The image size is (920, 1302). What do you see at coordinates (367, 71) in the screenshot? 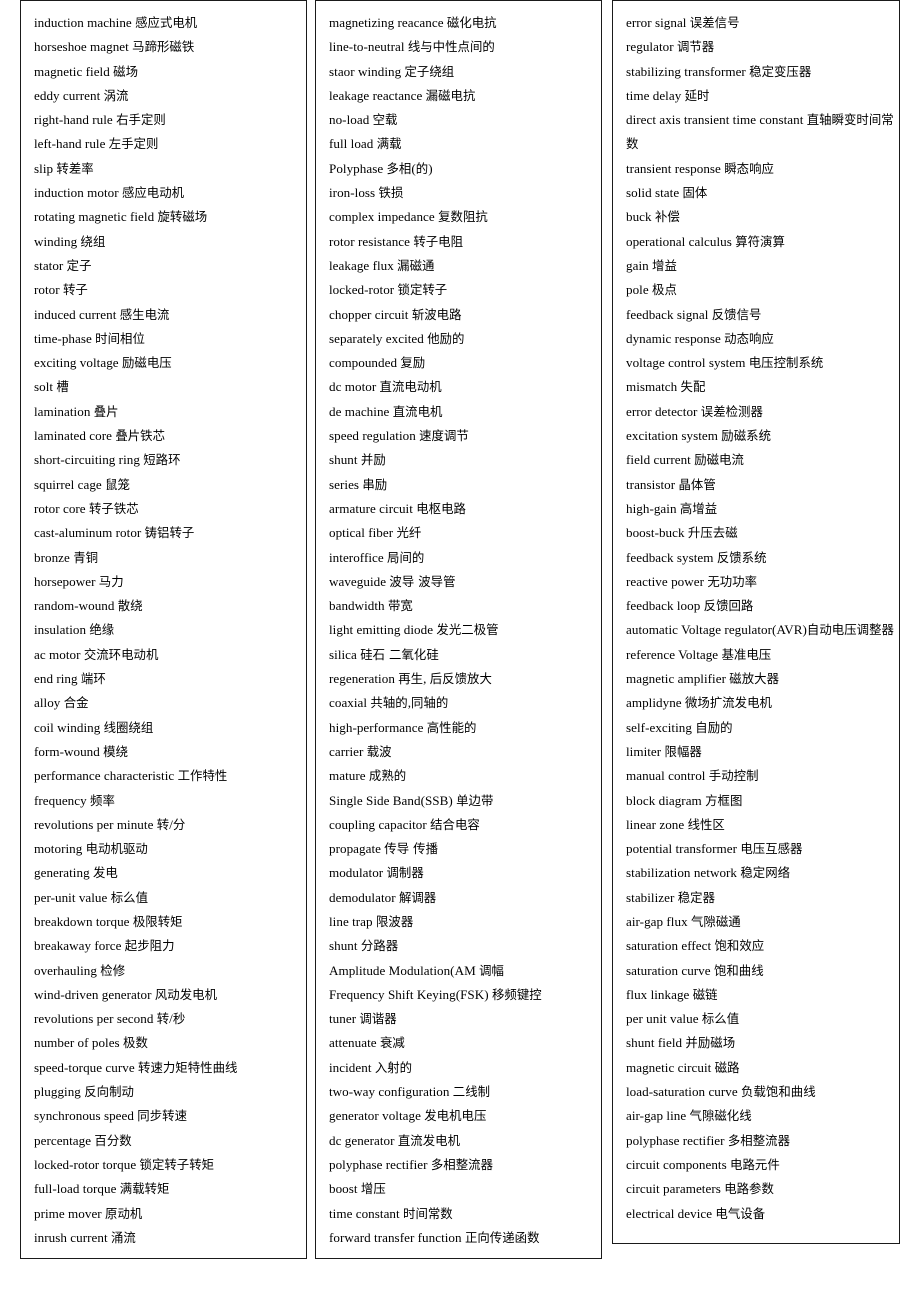
I see `entry-english: staor winding` at bounding box center [367, 71].